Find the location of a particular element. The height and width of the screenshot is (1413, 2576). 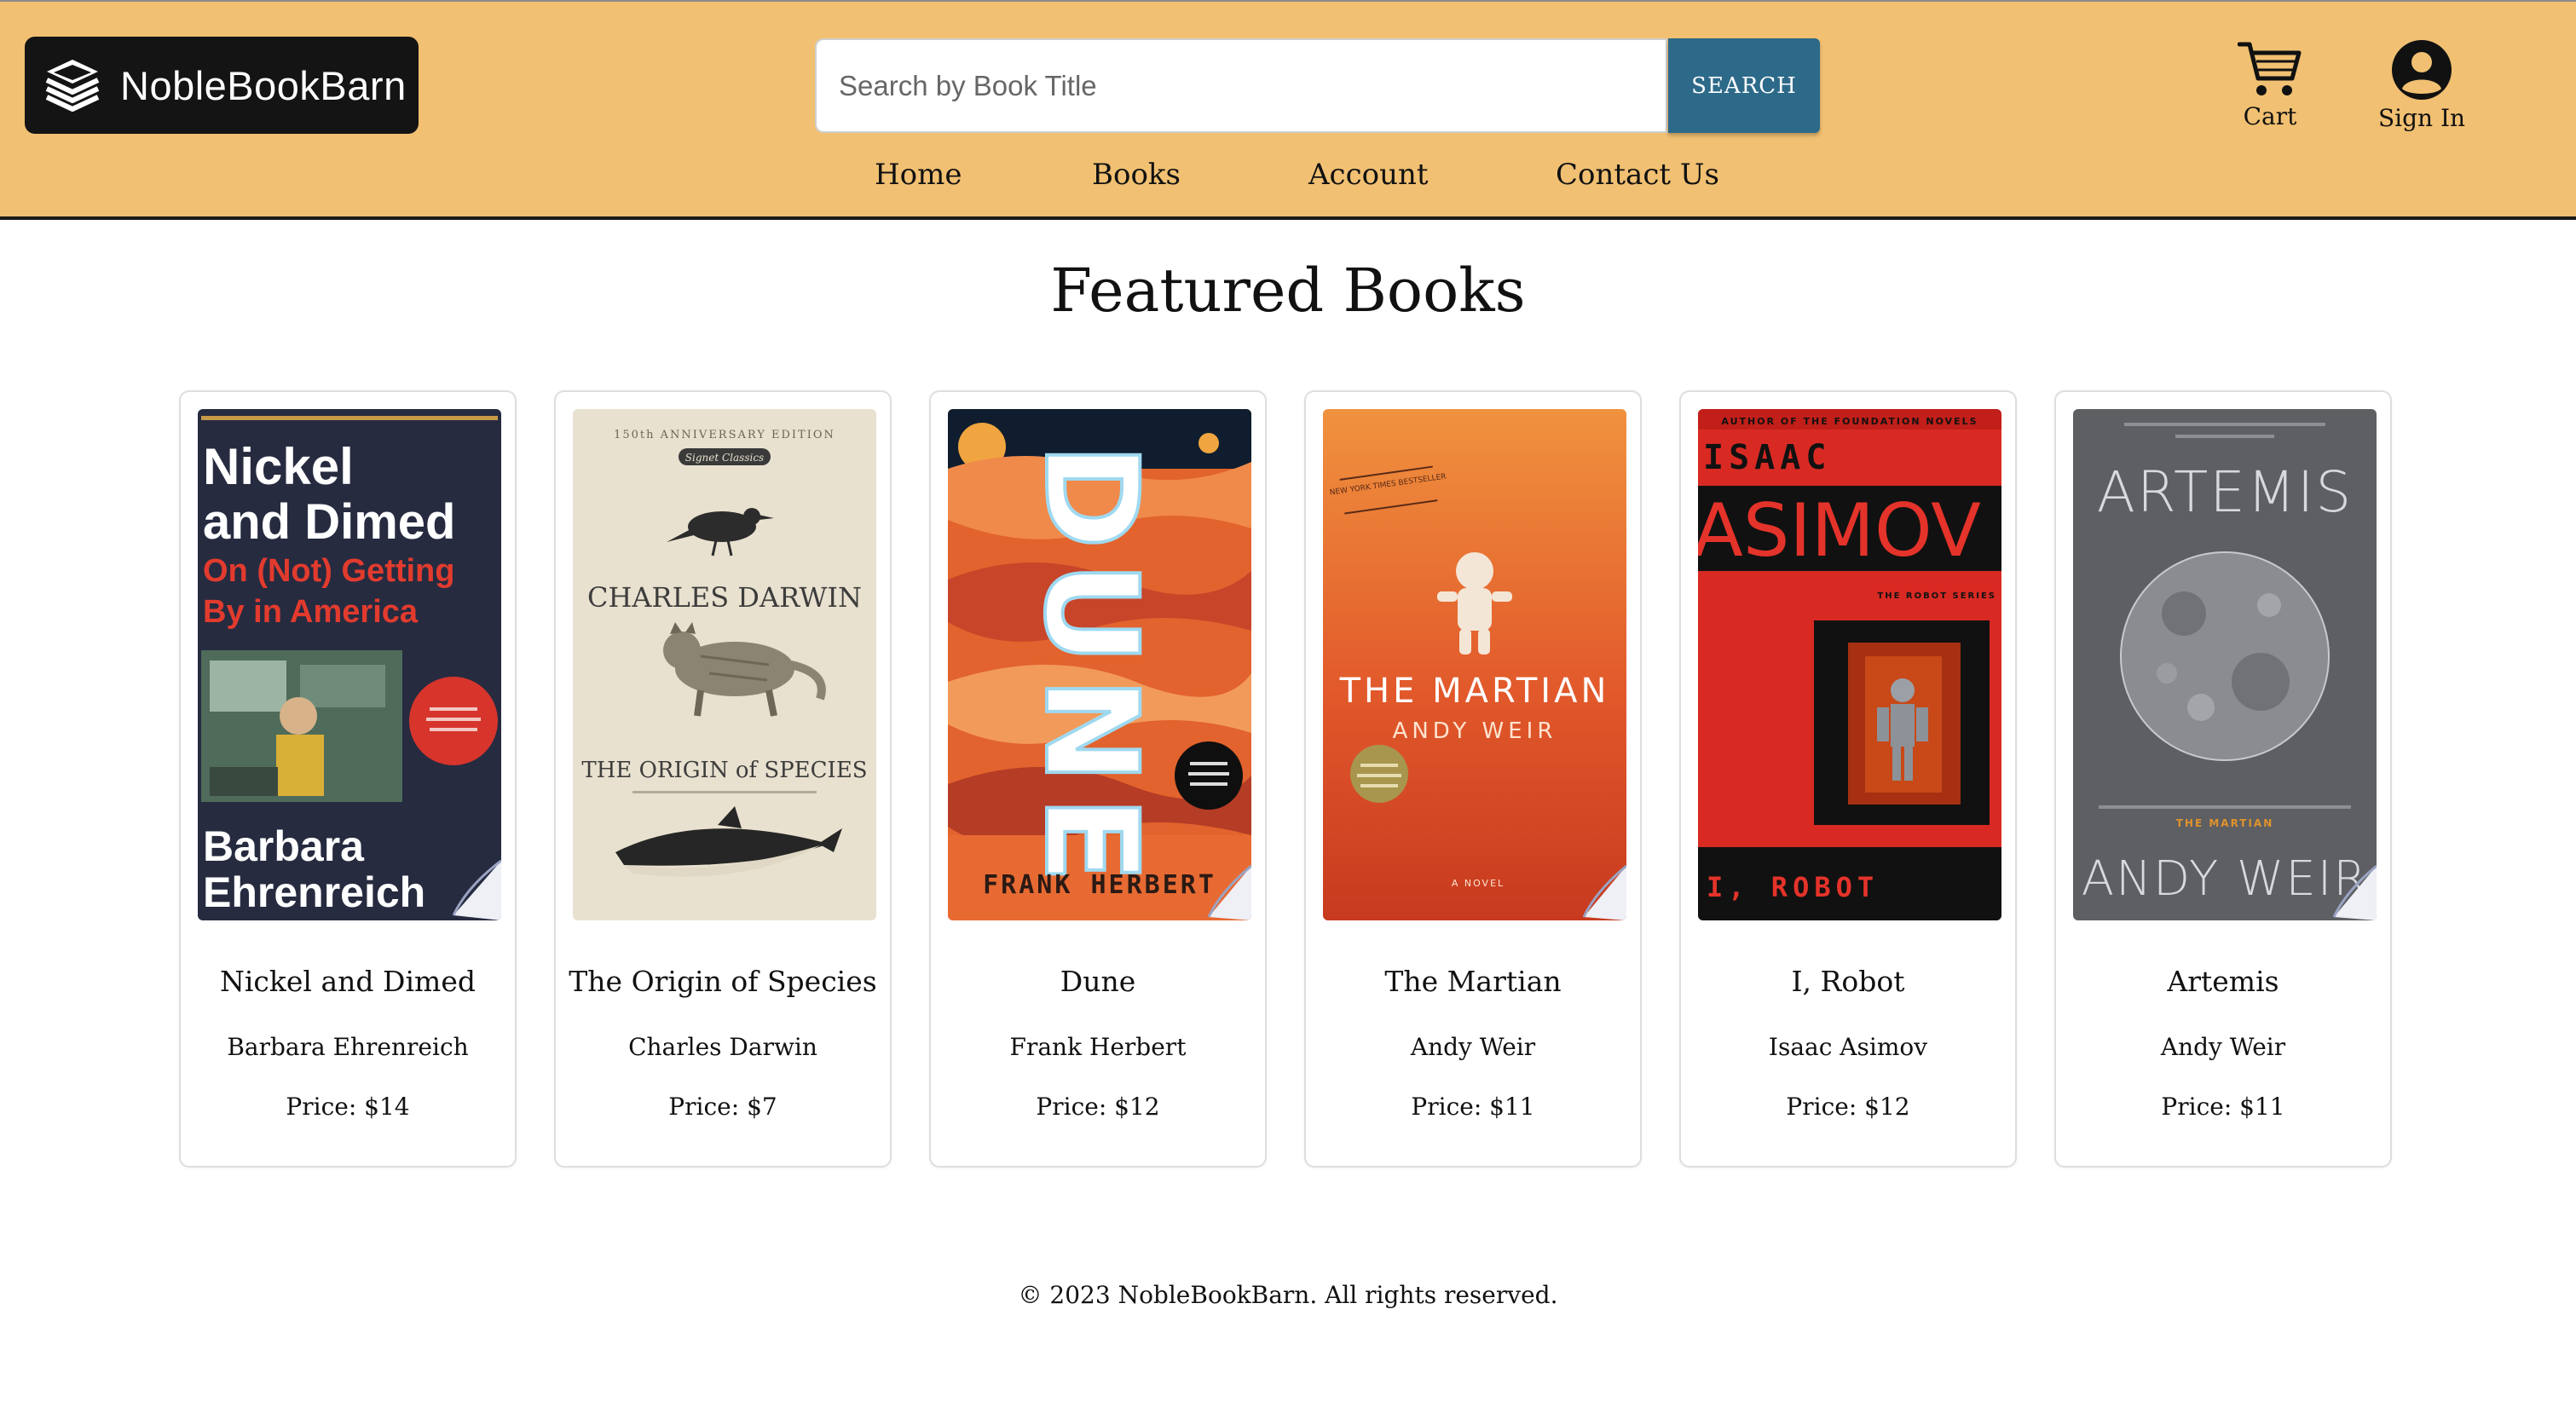

cover-text: Ehrenreich is located at coordinates (314, 892).